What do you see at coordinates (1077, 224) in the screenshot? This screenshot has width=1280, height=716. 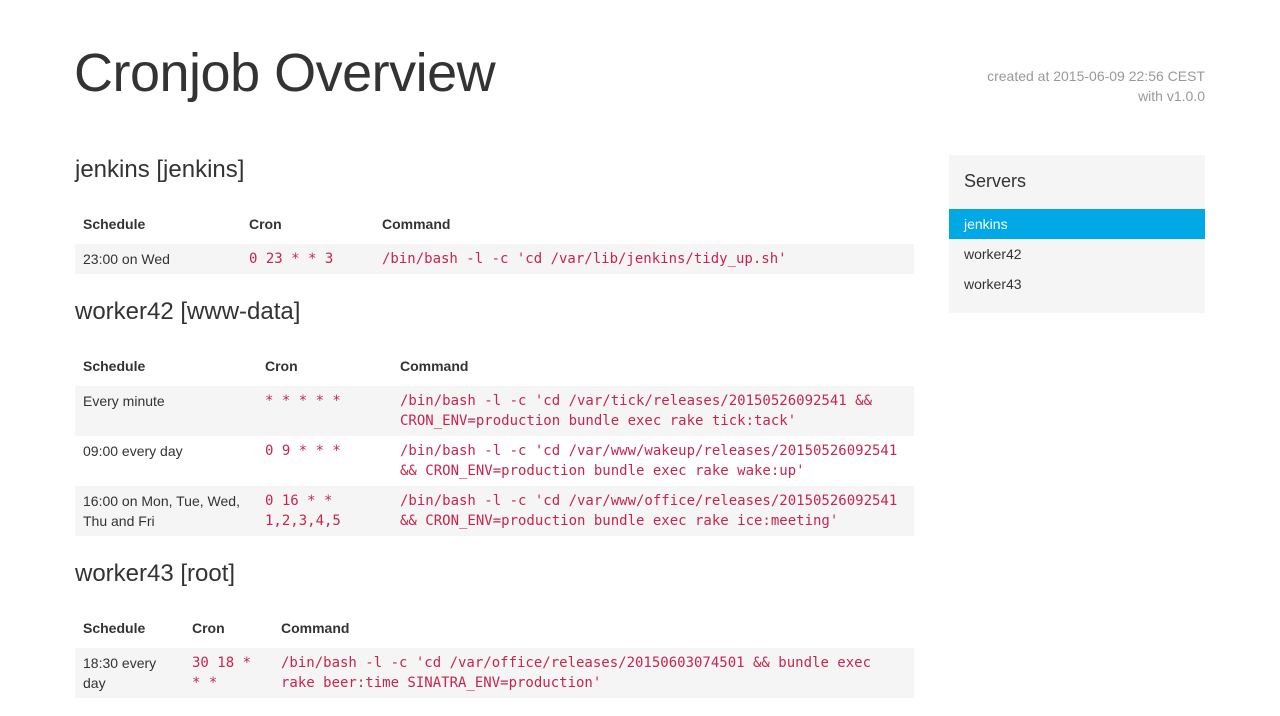 I see `sidebar-item-jenkins: jenkins` at bounding box center [1077, 224].